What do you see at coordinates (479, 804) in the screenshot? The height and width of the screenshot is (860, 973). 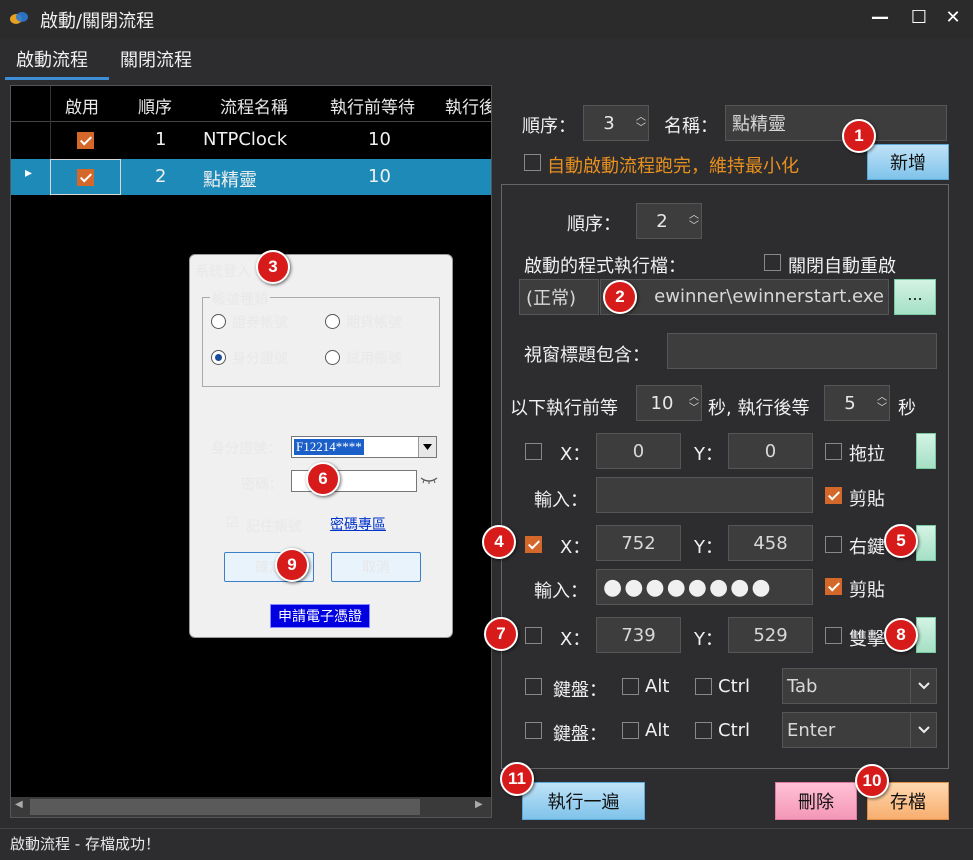 I see `scroll-right-icon: ▶` at bounding box center [479, 804].